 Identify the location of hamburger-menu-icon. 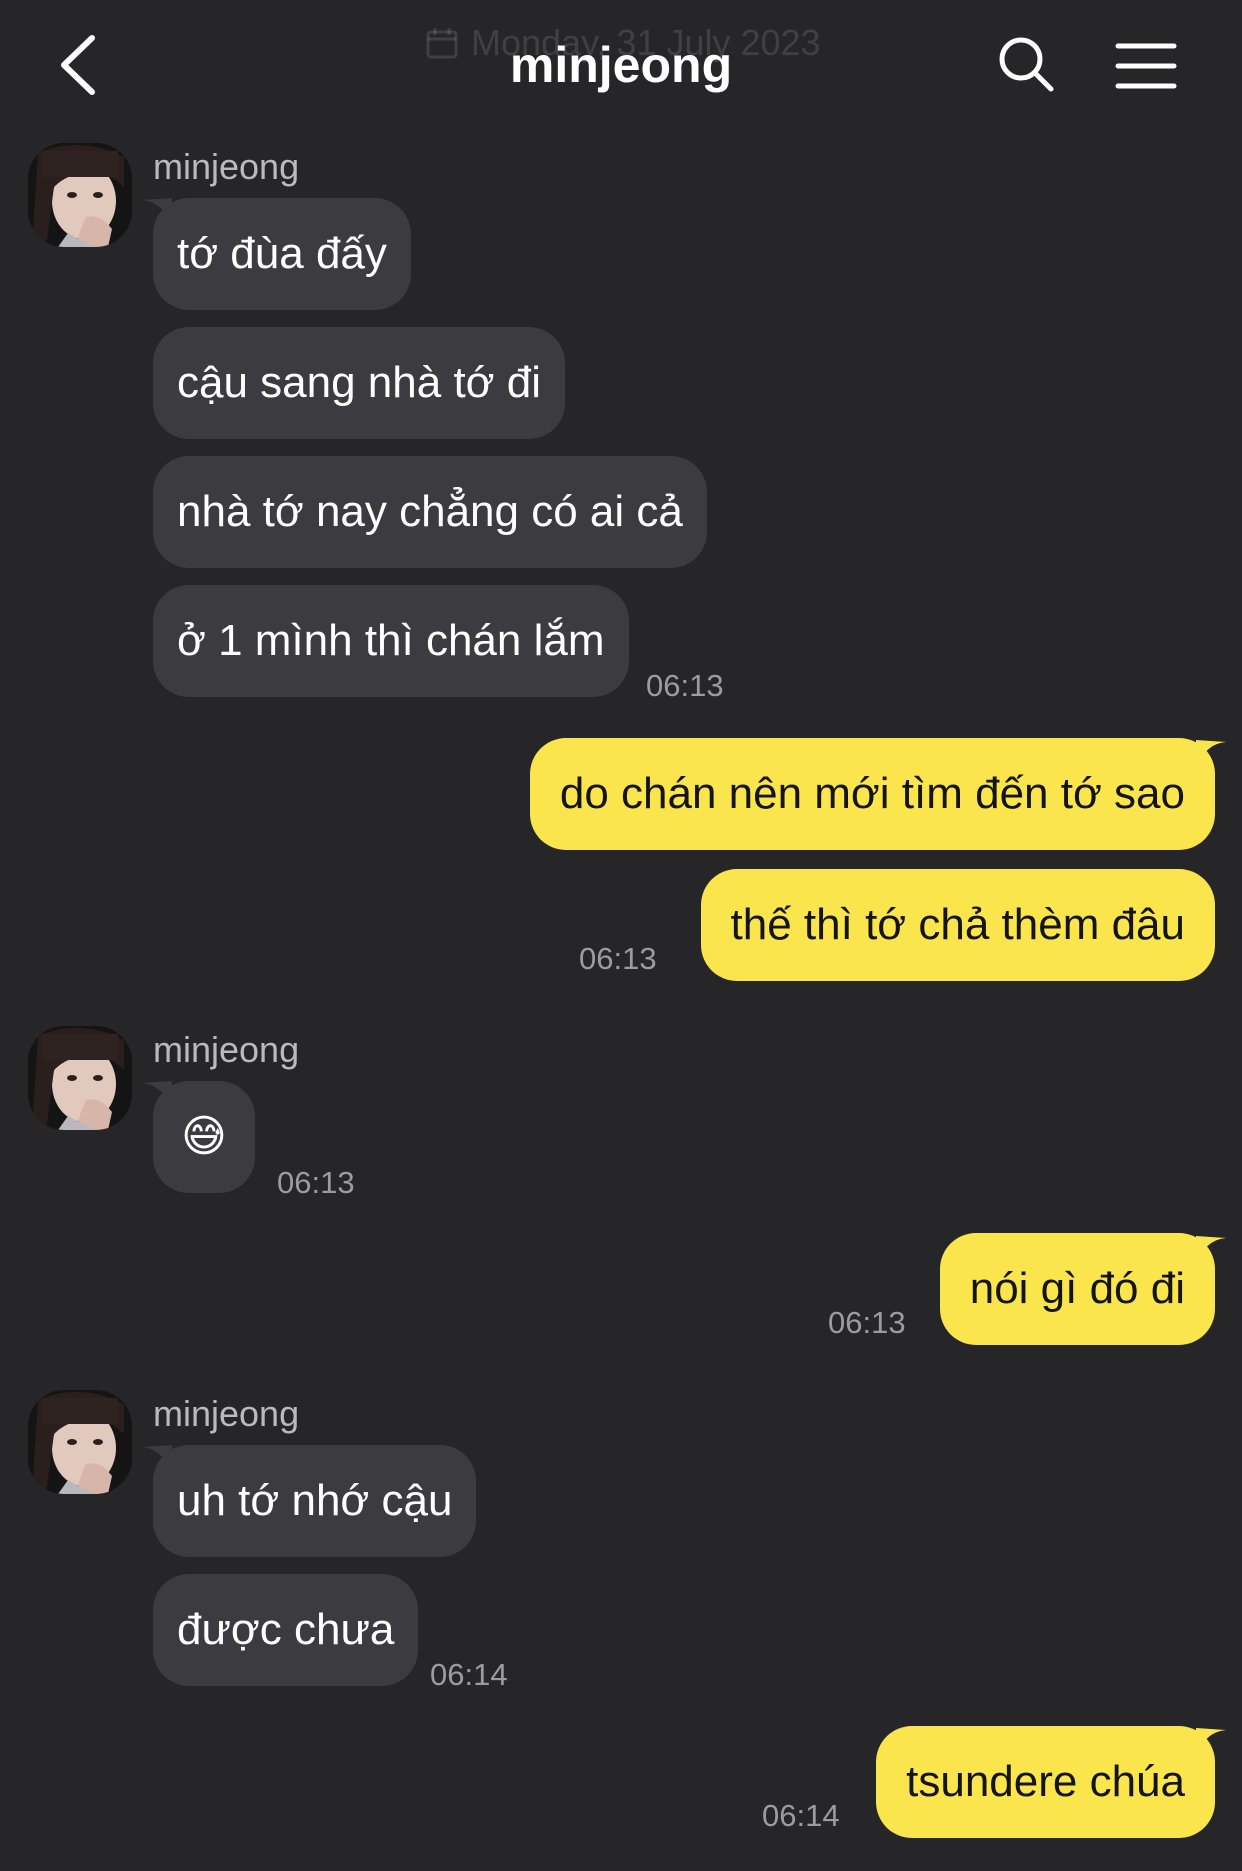
(1146, 66).